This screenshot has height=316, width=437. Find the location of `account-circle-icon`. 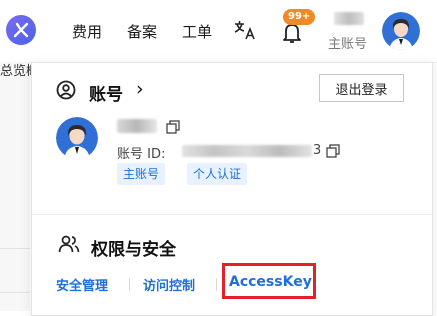

account-circle-icon is located at coordinates (66, 92).